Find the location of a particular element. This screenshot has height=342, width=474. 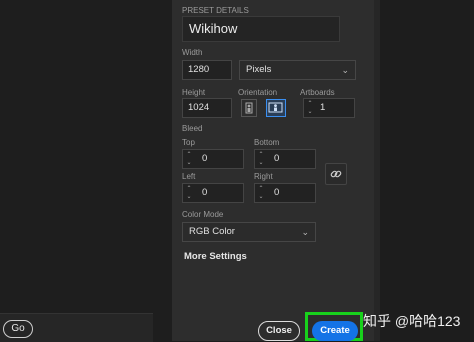

link-bleed-button is located at coordinates (336, 174).